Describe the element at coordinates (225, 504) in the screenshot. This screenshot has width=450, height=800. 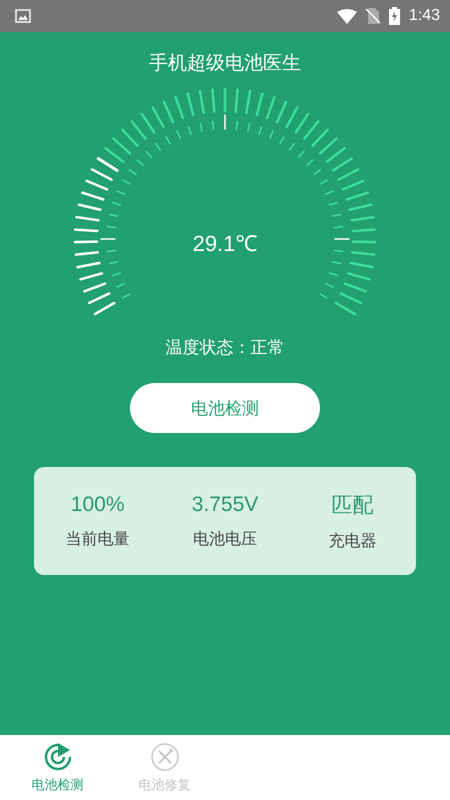
I see `stat-value: 3.755V` at that location.